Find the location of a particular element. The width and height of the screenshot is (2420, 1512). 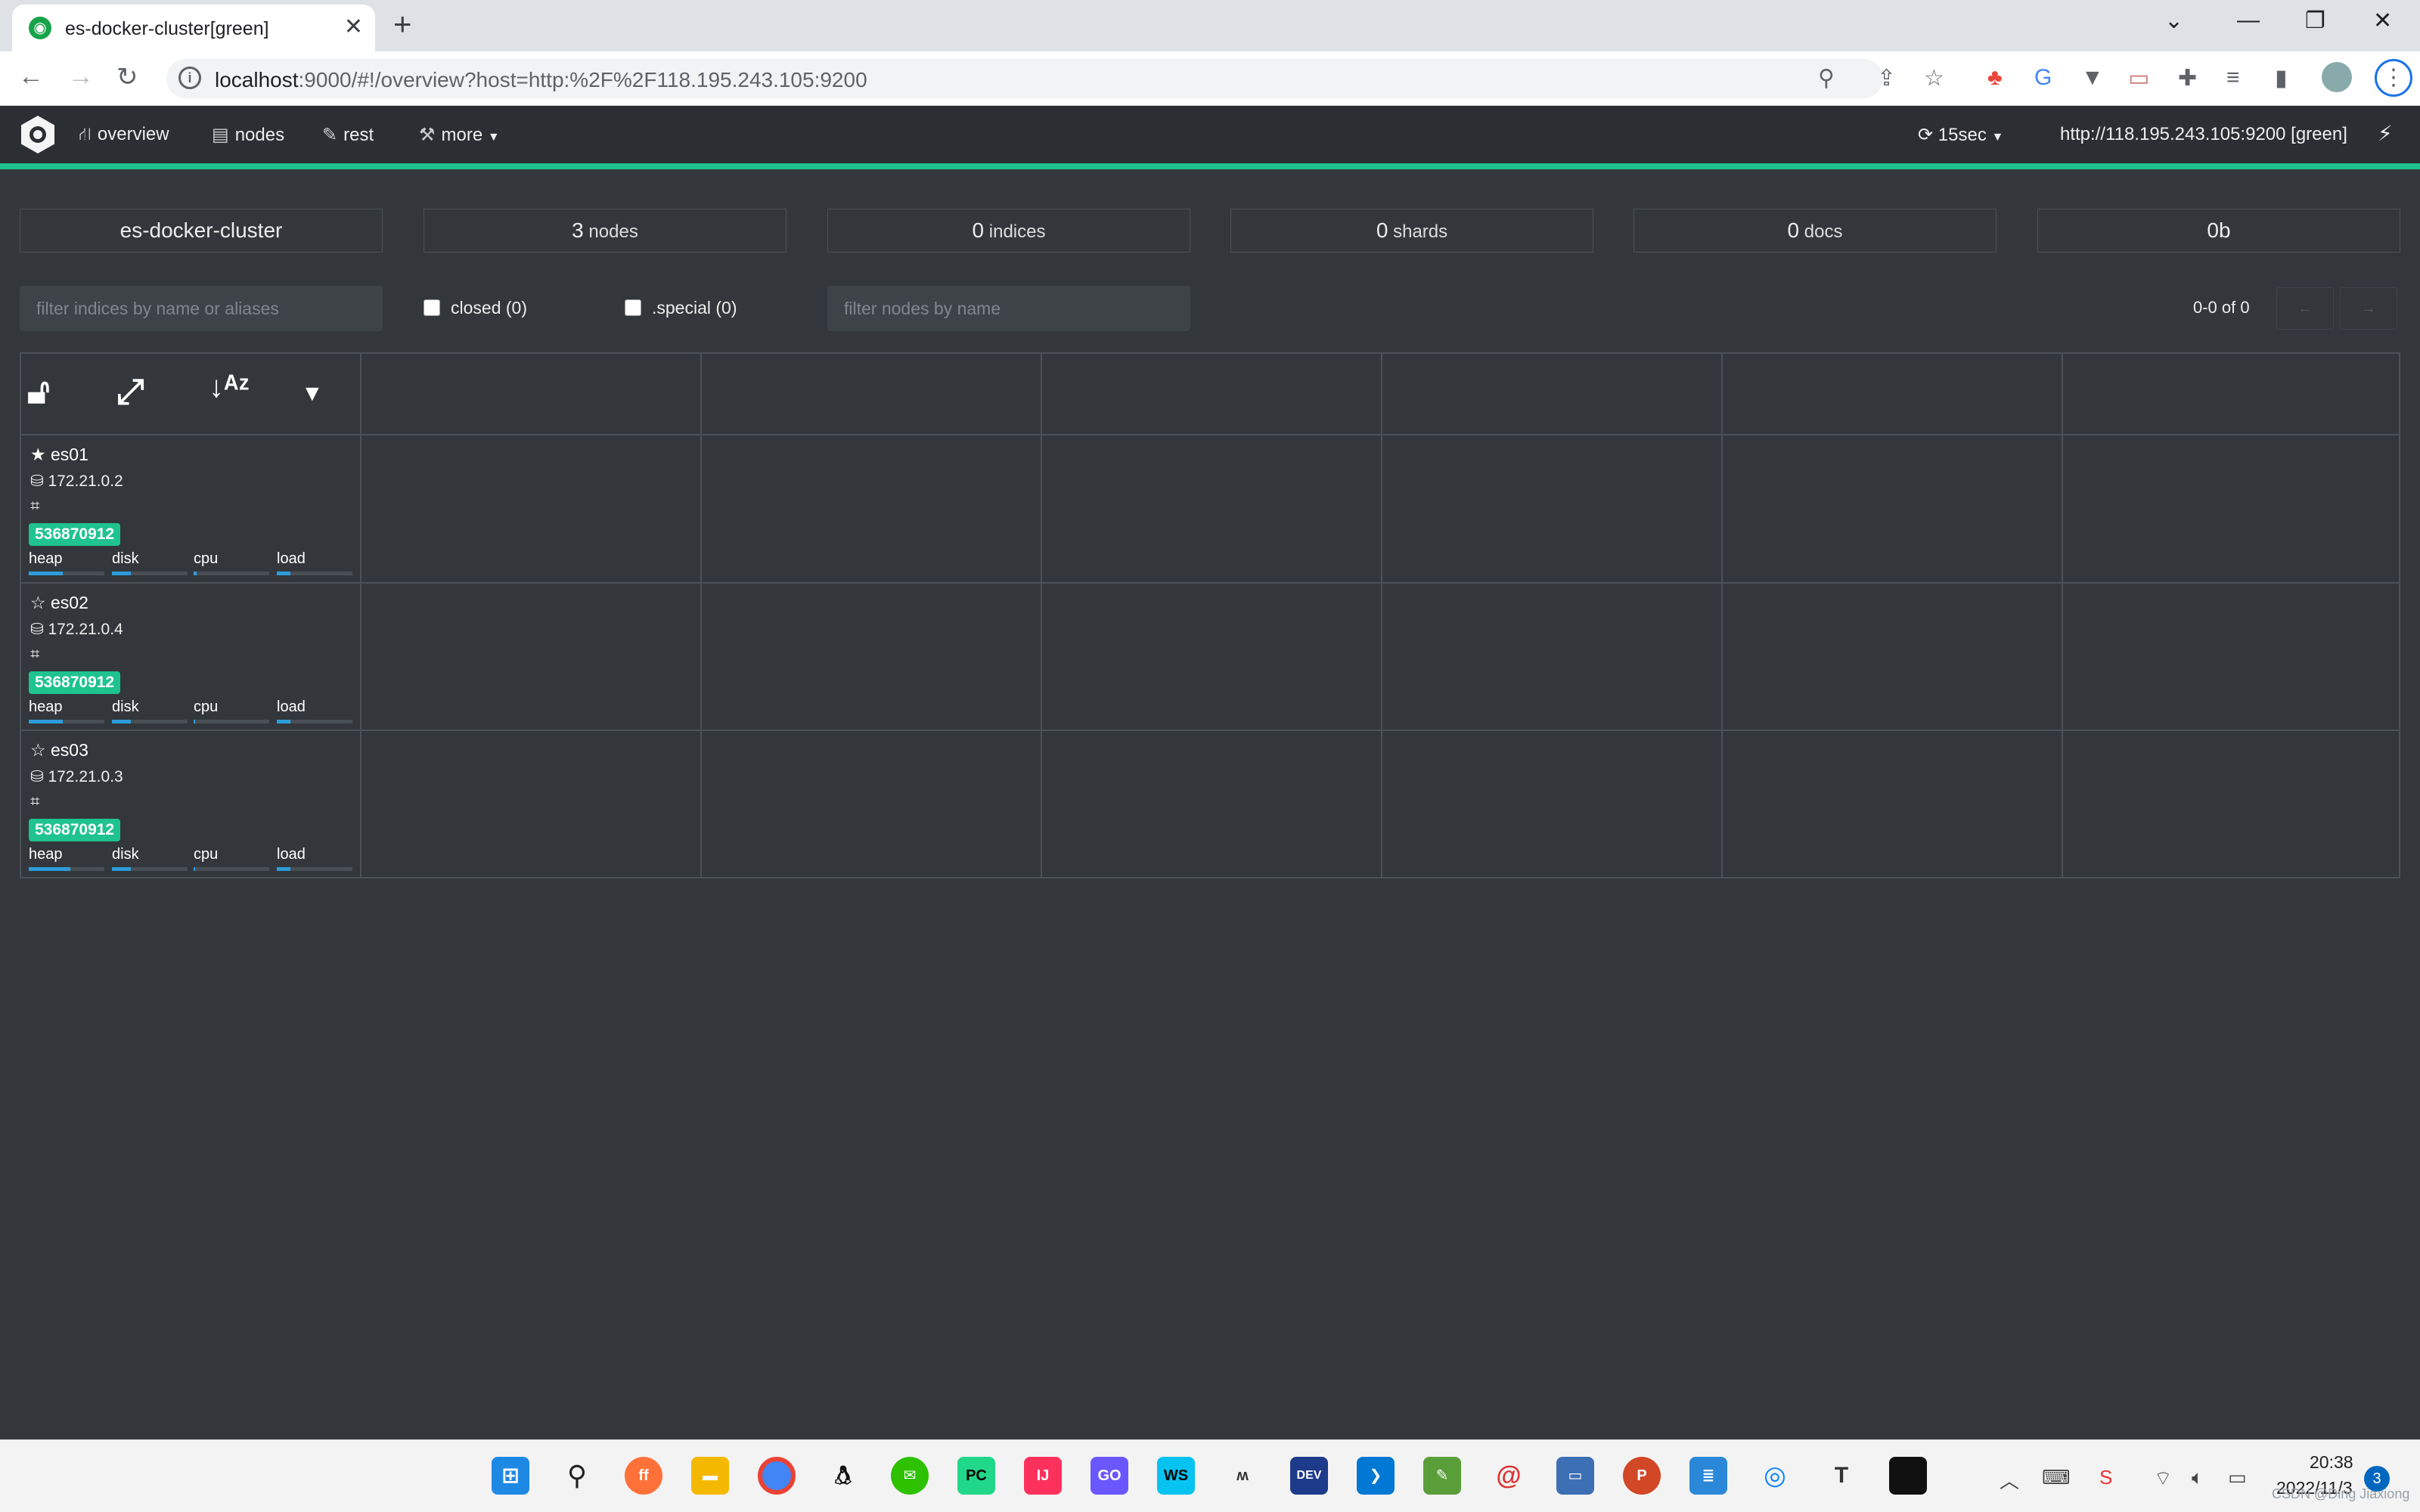

terminal-icon is located at coordinates (1908, 1476).